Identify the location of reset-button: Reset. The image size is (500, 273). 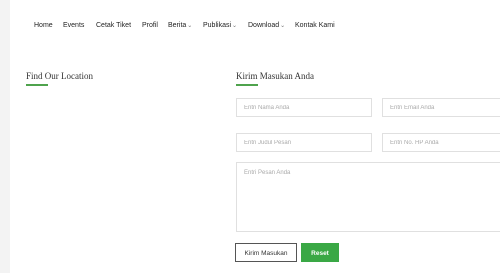
(320, 252).